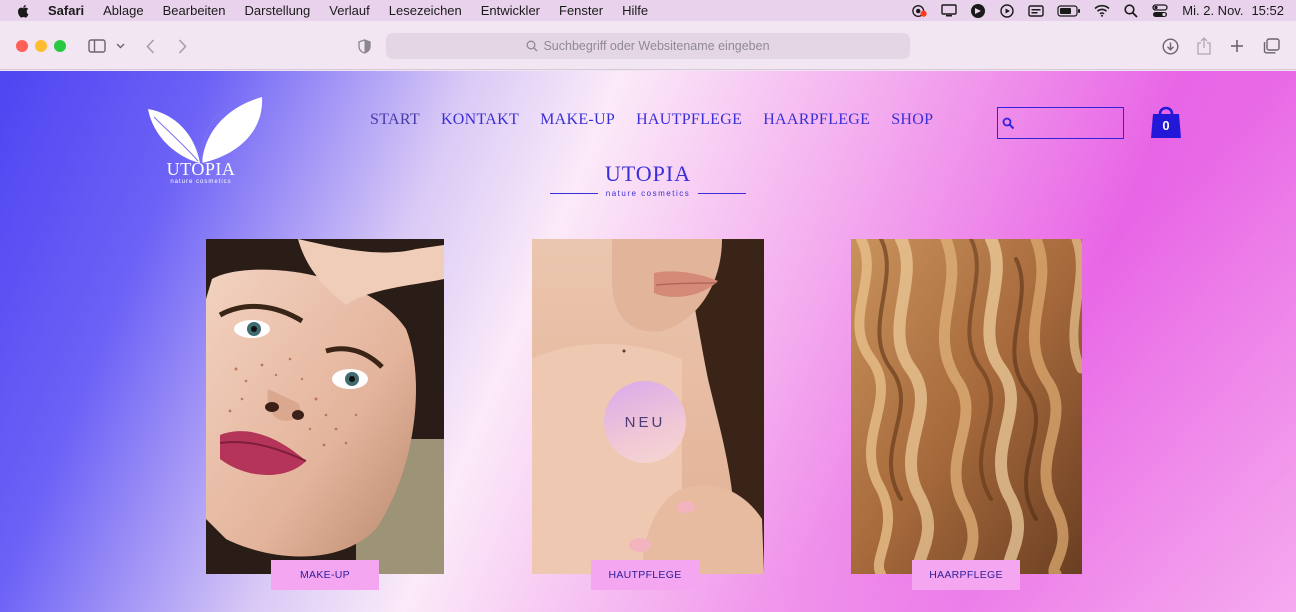  Describe the element at coordinates (920, 11) in the screenshot. I see `camera-recording-icon` at that location.